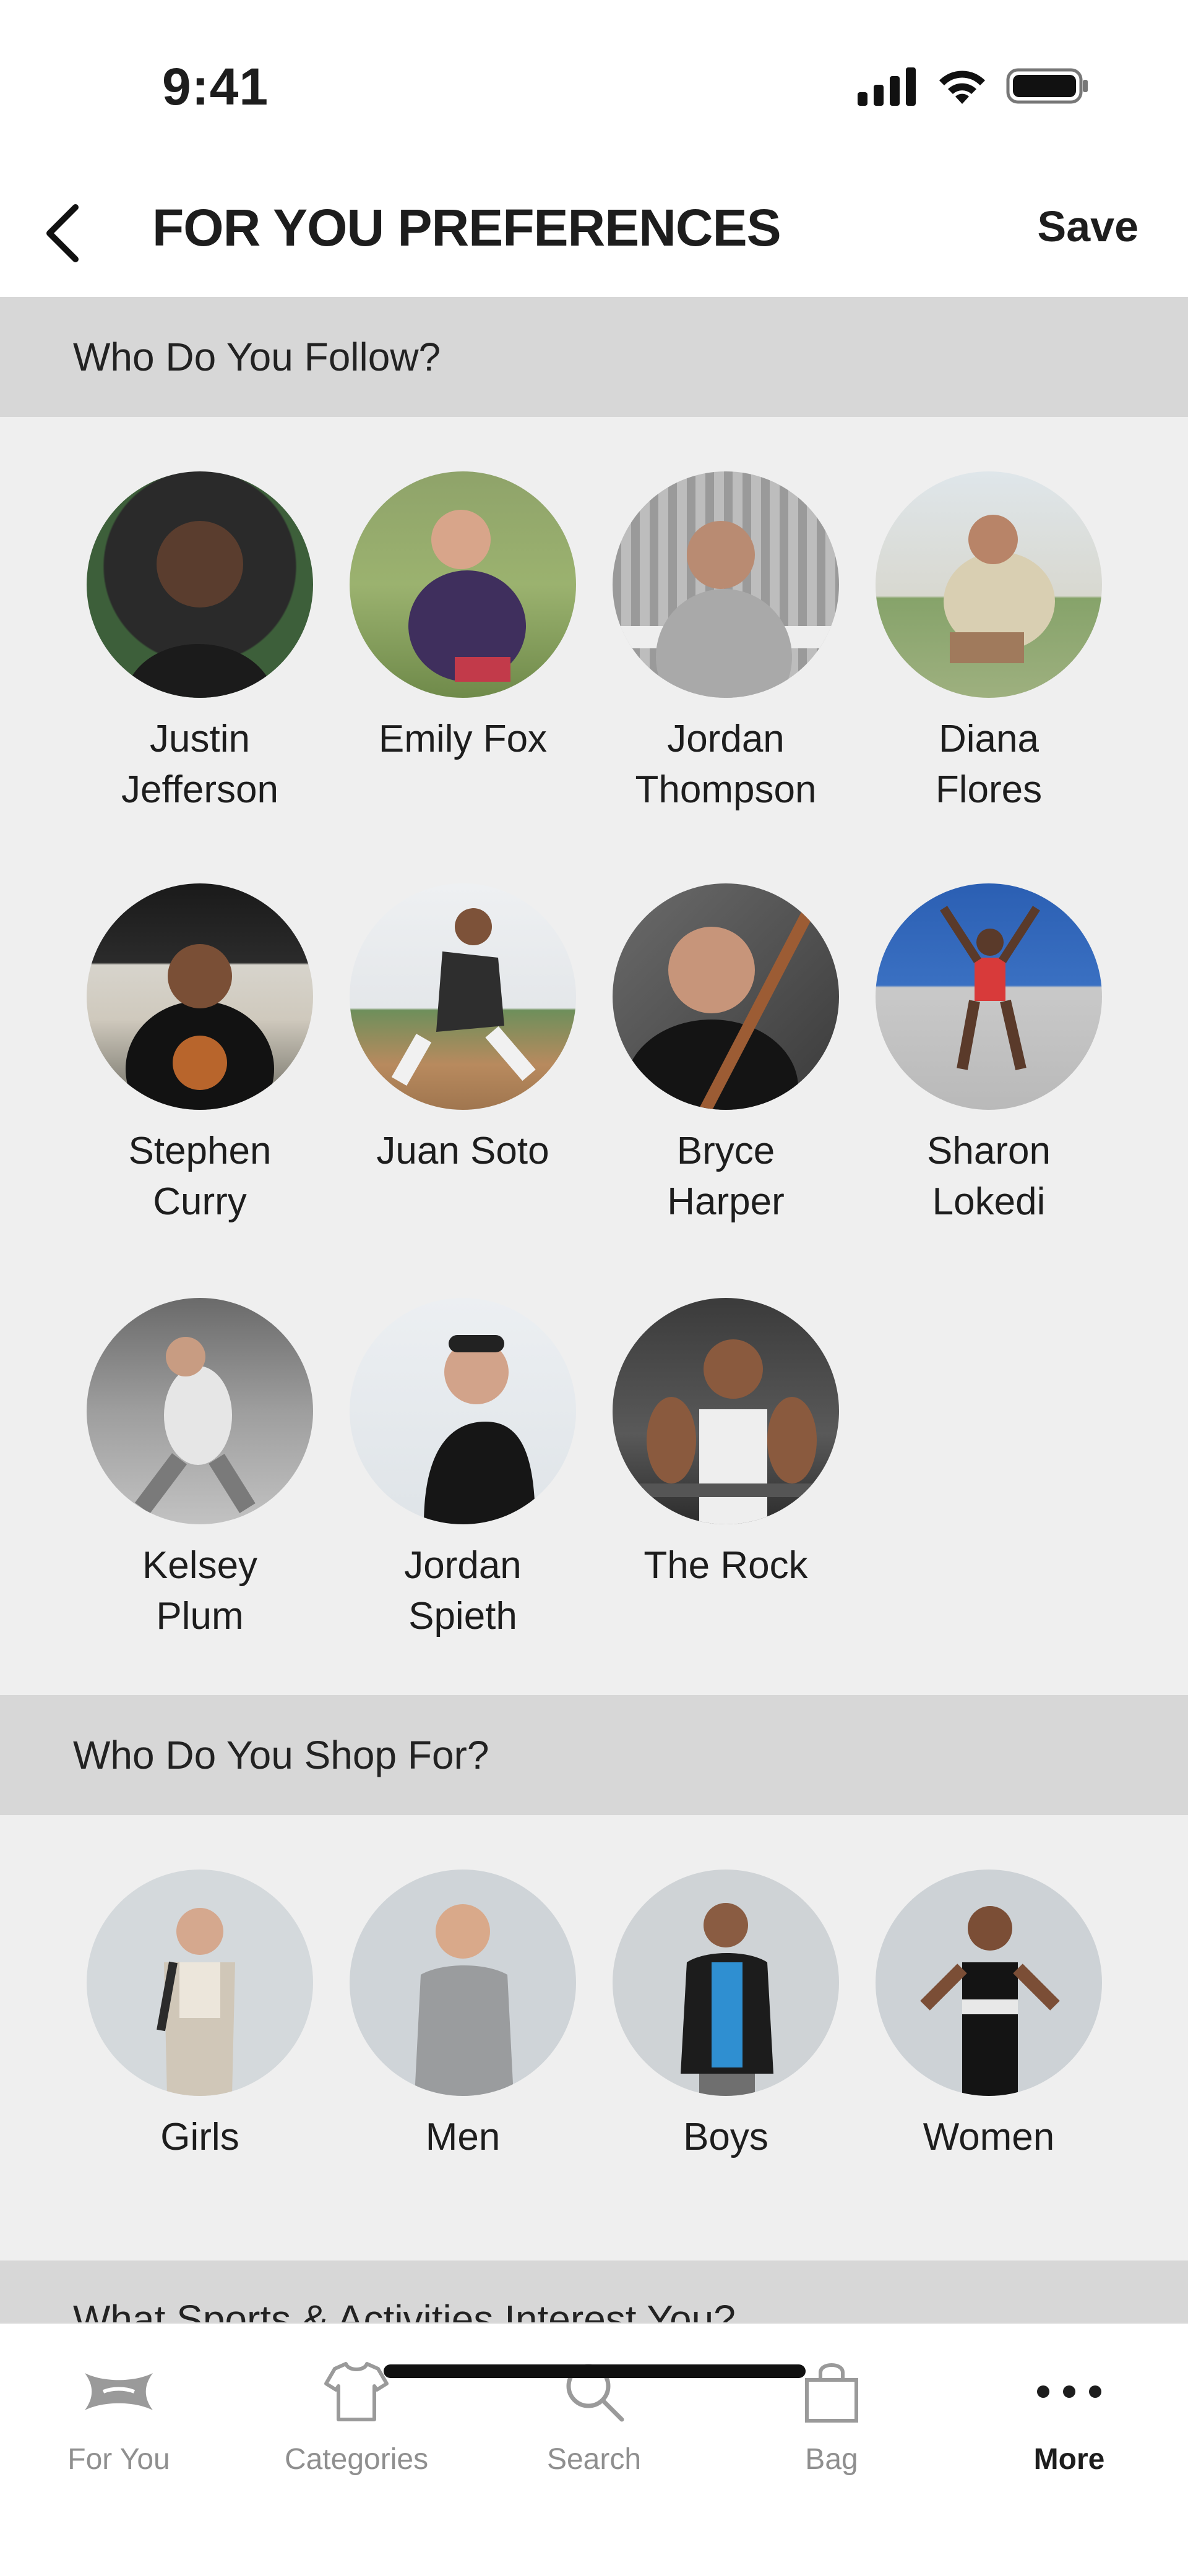  I want to click on tab-more: More, so click(1069, 2415).